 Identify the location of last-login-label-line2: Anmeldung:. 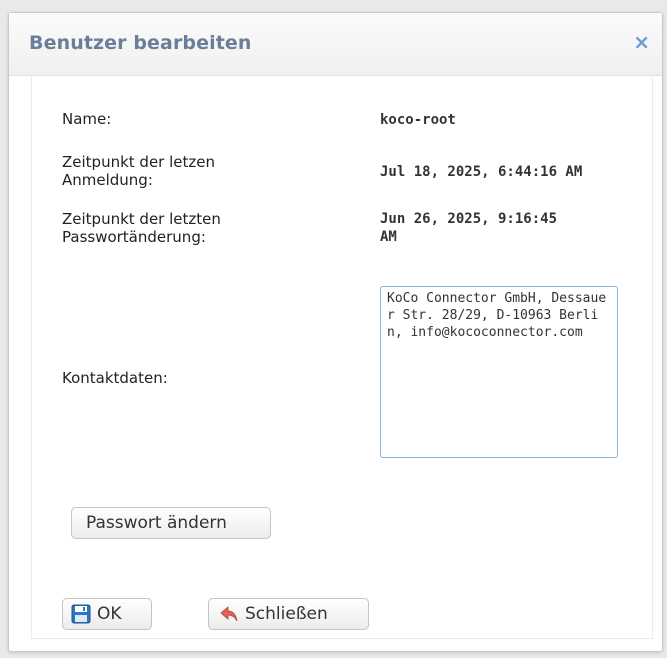
(107, 180).